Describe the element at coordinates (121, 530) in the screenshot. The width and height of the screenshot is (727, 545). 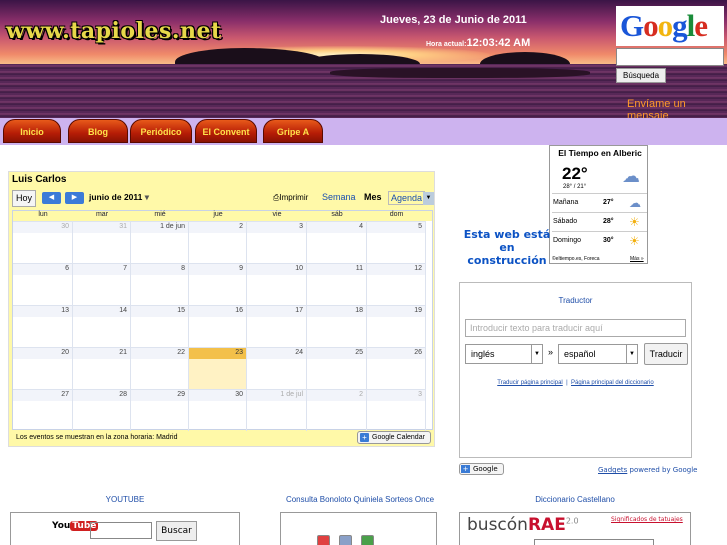
I see `youtube-search-input` at that location.